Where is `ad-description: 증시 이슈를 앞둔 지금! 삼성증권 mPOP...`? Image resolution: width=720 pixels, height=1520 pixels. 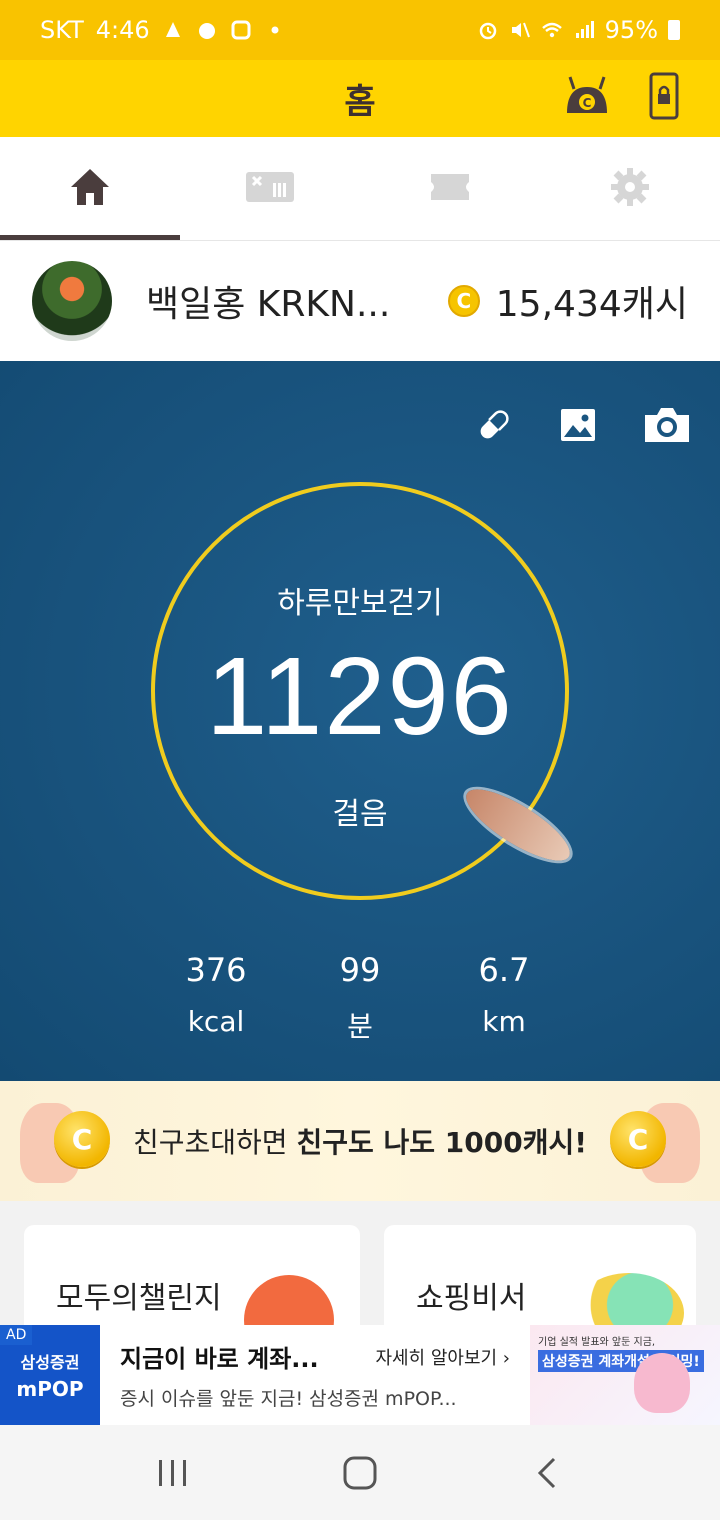
ad-description: 증시 이슈를 앞둔 지금! 삼성증권 mPOP... is located at coordinates (288, 1399).